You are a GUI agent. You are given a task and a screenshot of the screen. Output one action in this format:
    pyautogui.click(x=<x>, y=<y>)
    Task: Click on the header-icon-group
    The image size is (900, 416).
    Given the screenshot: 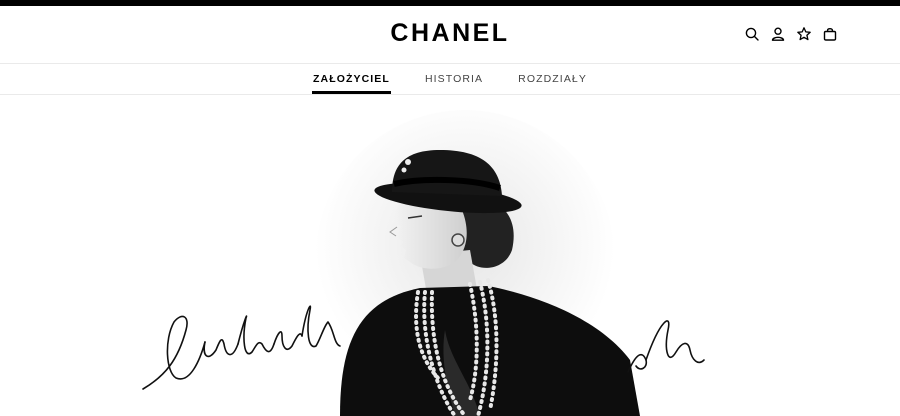 What is the action you would take?
    pyautogui.click(x=791, y=34)
    